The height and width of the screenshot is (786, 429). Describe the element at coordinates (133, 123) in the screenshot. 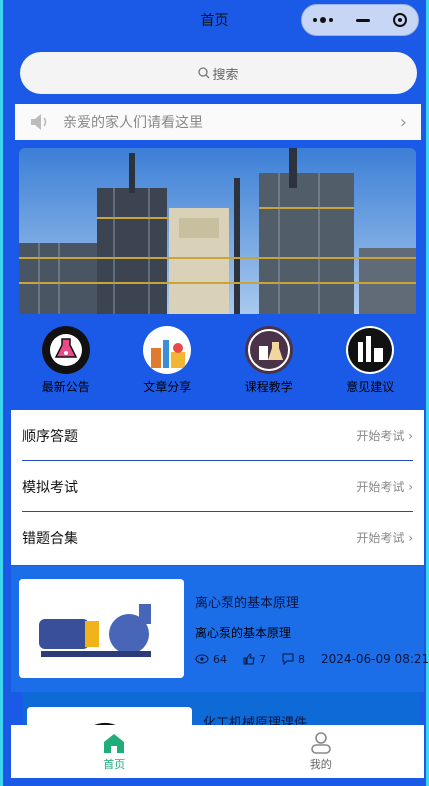

I see `notice-text: 亲爱的家人们请看这里` at that location.